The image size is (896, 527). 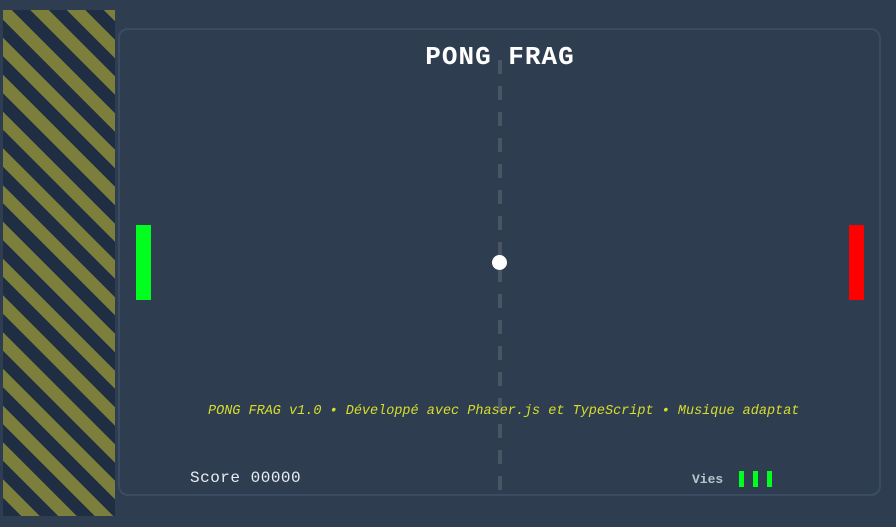 What do you see at coordinates (246, 478) in the screenshot?
I see `score-display: Score 00000` at bounding box center [246, 478].